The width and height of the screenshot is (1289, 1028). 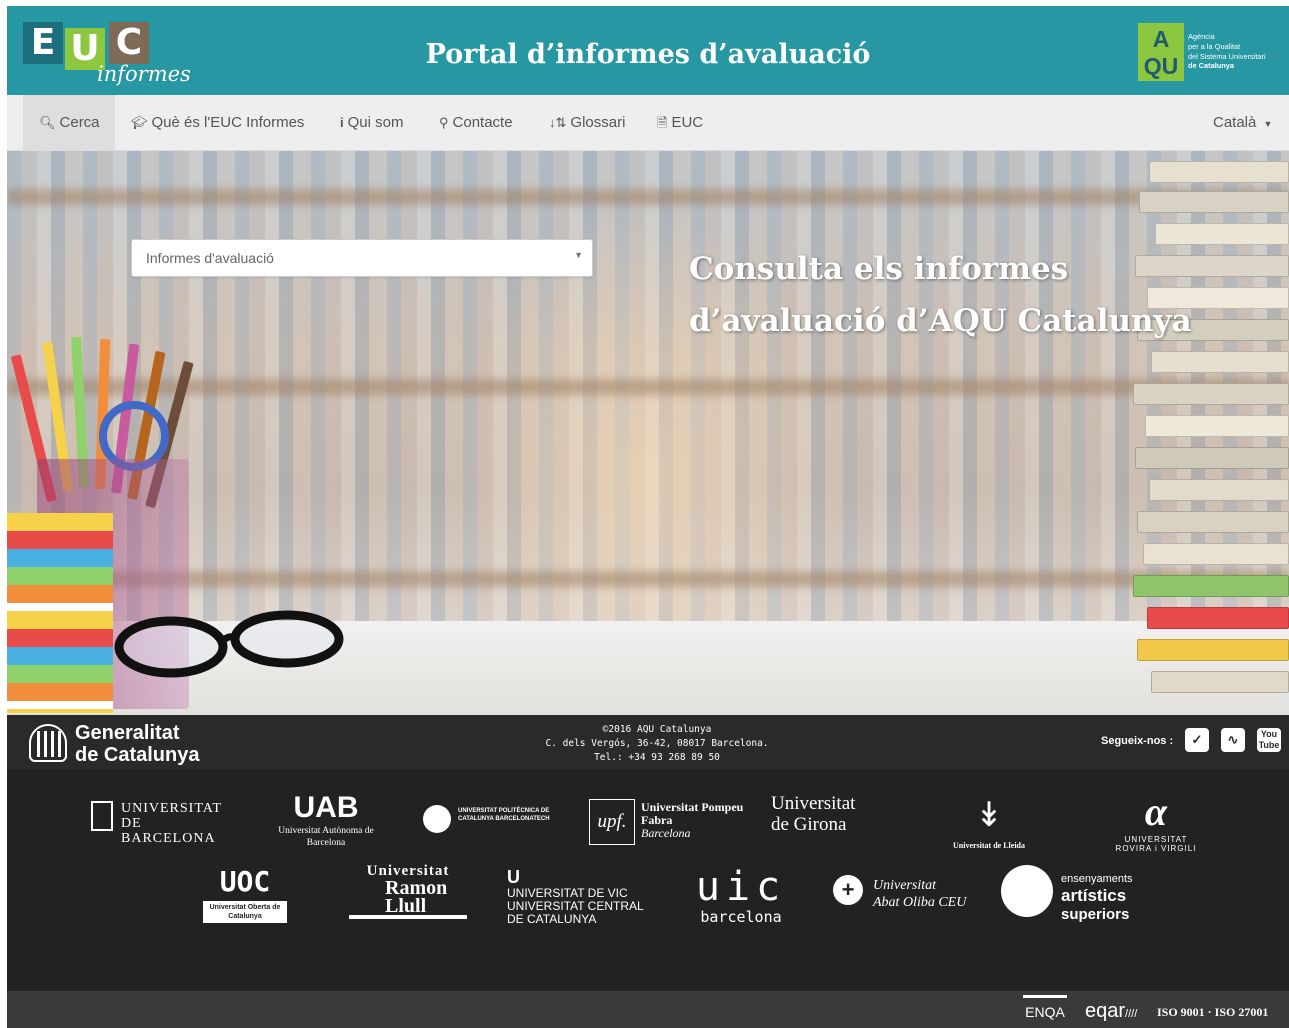 I want to click on aqu-mark-top: A, so click(x=1161, y=39).